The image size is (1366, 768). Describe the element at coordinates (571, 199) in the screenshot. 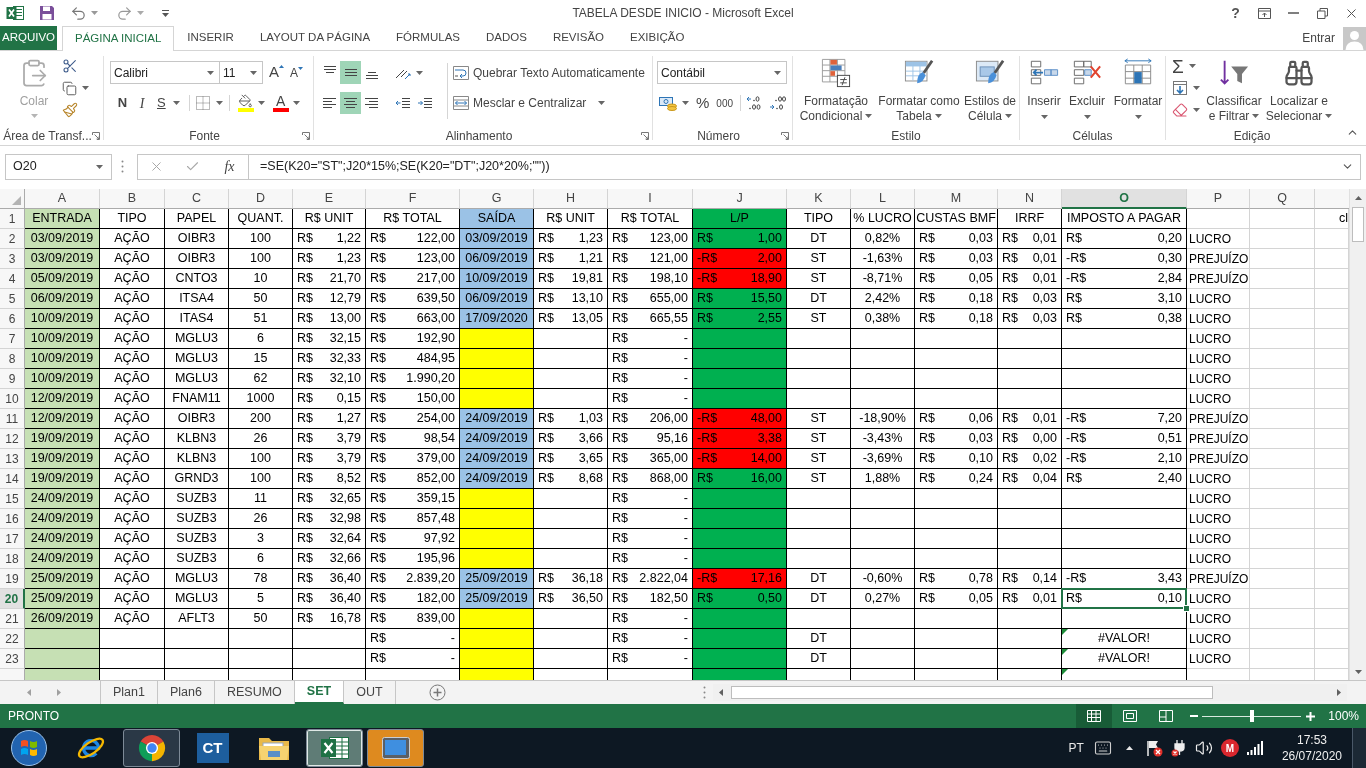

I see `column-header: H` at that location.